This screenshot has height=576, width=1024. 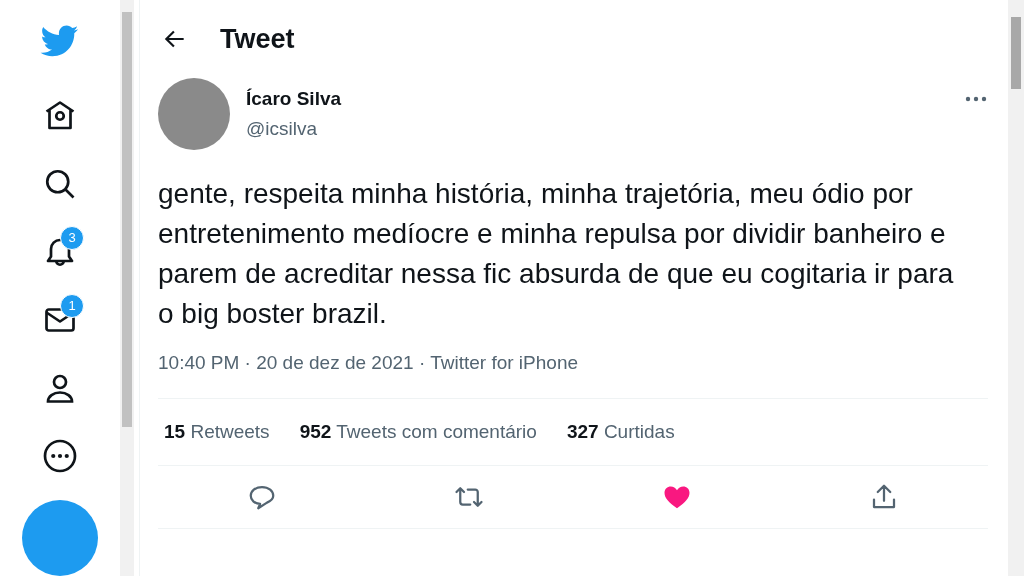 What do you see at coordinates (217, 432) in the screenshot?
I see `stat-link: 15 Retweets` at bounding box center [217, 432].